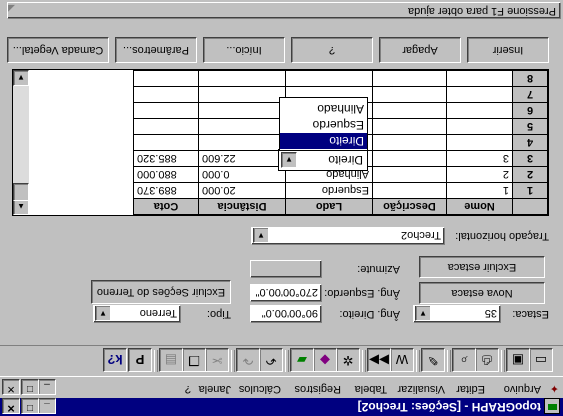 The width and height of the screenshot is (563, 416). I want to click on cell-nome: 2, so click(479, 174).